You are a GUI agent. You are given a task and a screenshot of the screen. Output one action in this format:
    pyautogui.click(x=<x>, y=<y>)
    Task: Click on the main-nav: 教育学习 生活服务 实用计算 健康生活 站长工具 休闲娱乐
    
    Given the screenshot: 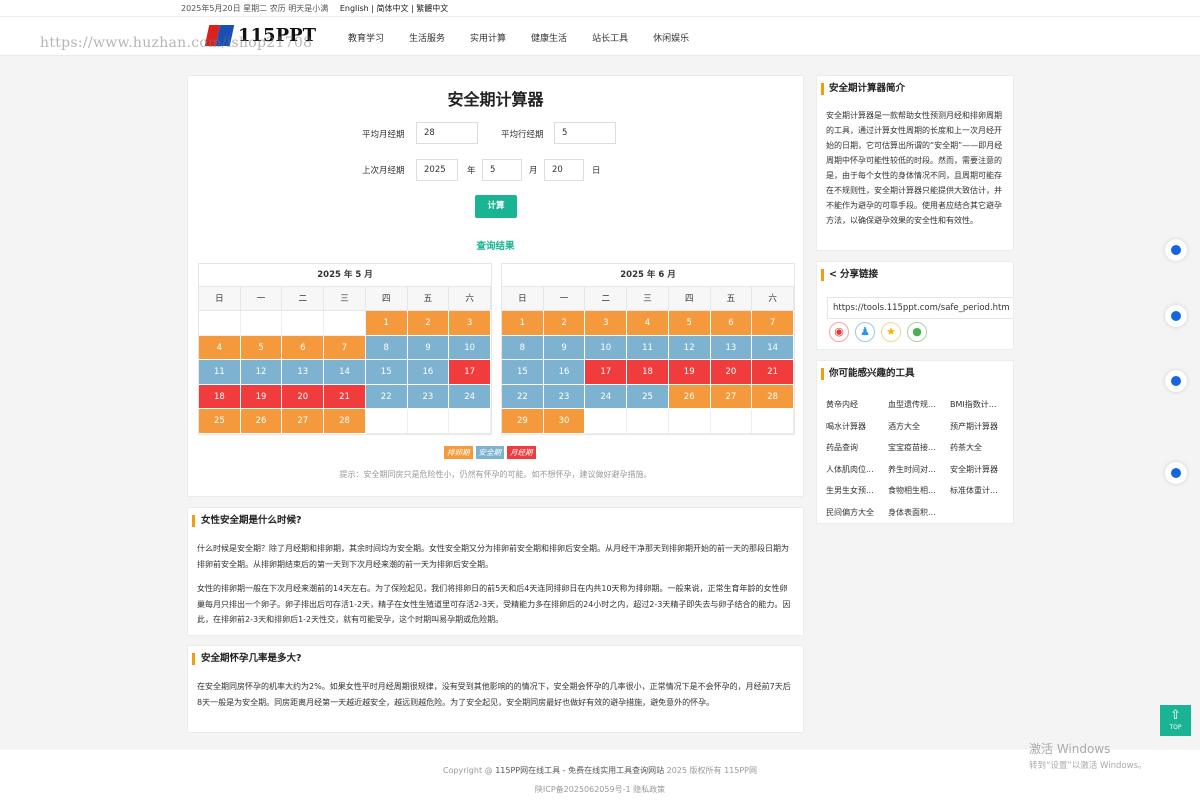 What is the action you would take?
    pyautogui.click(x=531, y=37)
    